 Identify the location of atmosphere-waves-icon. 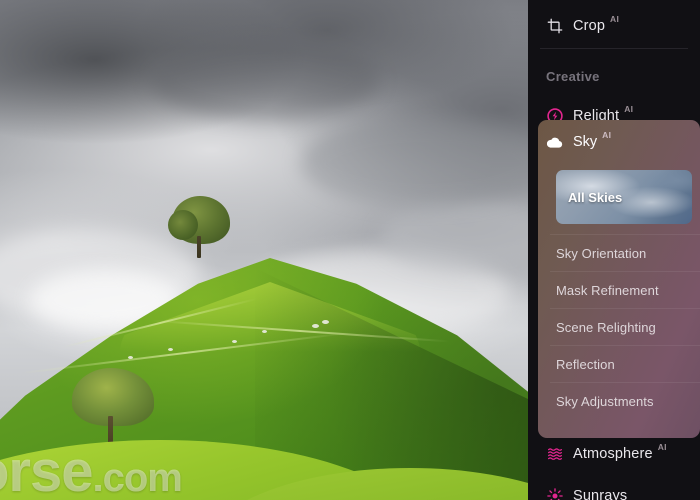
(554, 454).